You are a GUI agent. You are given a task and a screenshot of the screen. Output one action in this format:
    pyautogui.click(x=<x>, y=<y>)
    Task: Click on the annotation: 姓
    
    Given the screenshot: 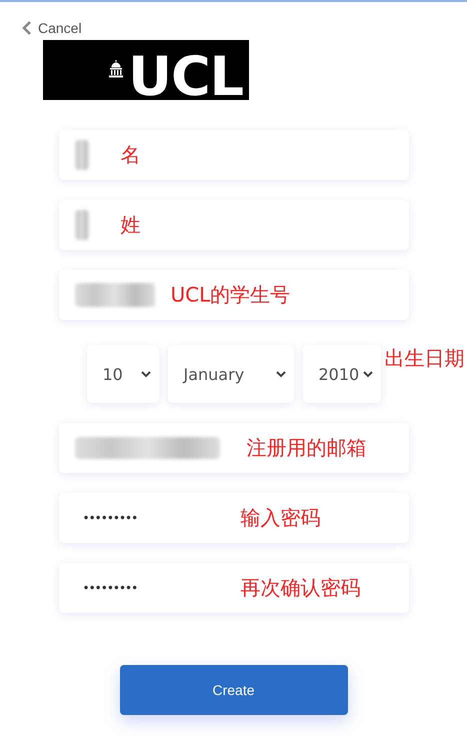 What is the action you would take?
    pyautogui.click(x=130, y=225)
    